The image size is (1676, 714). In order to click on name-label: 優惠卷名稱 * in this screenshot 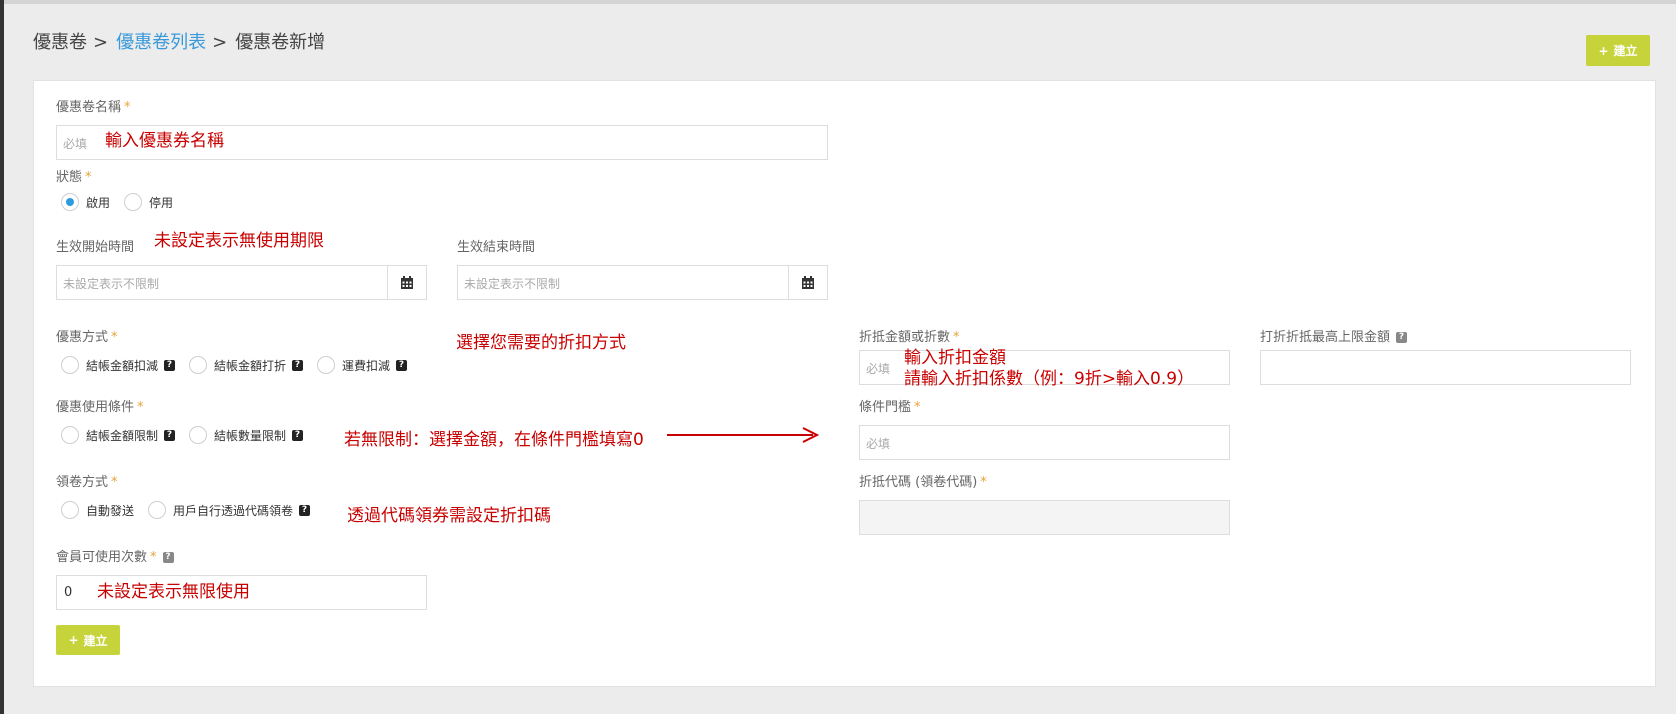, I will do `click(93, 107)`.